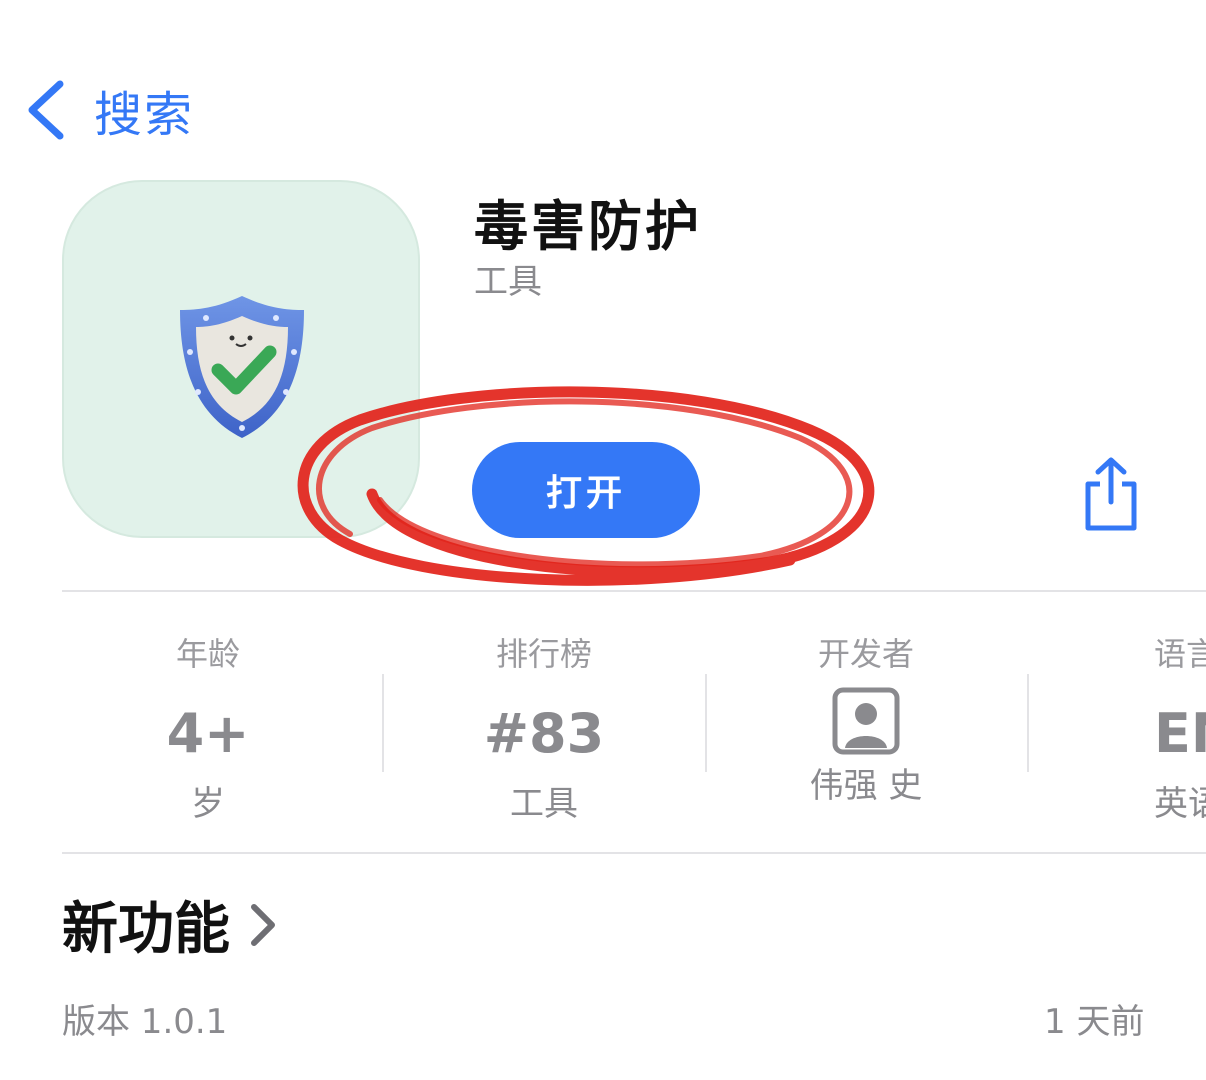 The height and width of the screenshot is (1080, 1206). Describe the element at coordinates (588, 226) in the screenshot. I see `app-title: 毒害防护` at that location.